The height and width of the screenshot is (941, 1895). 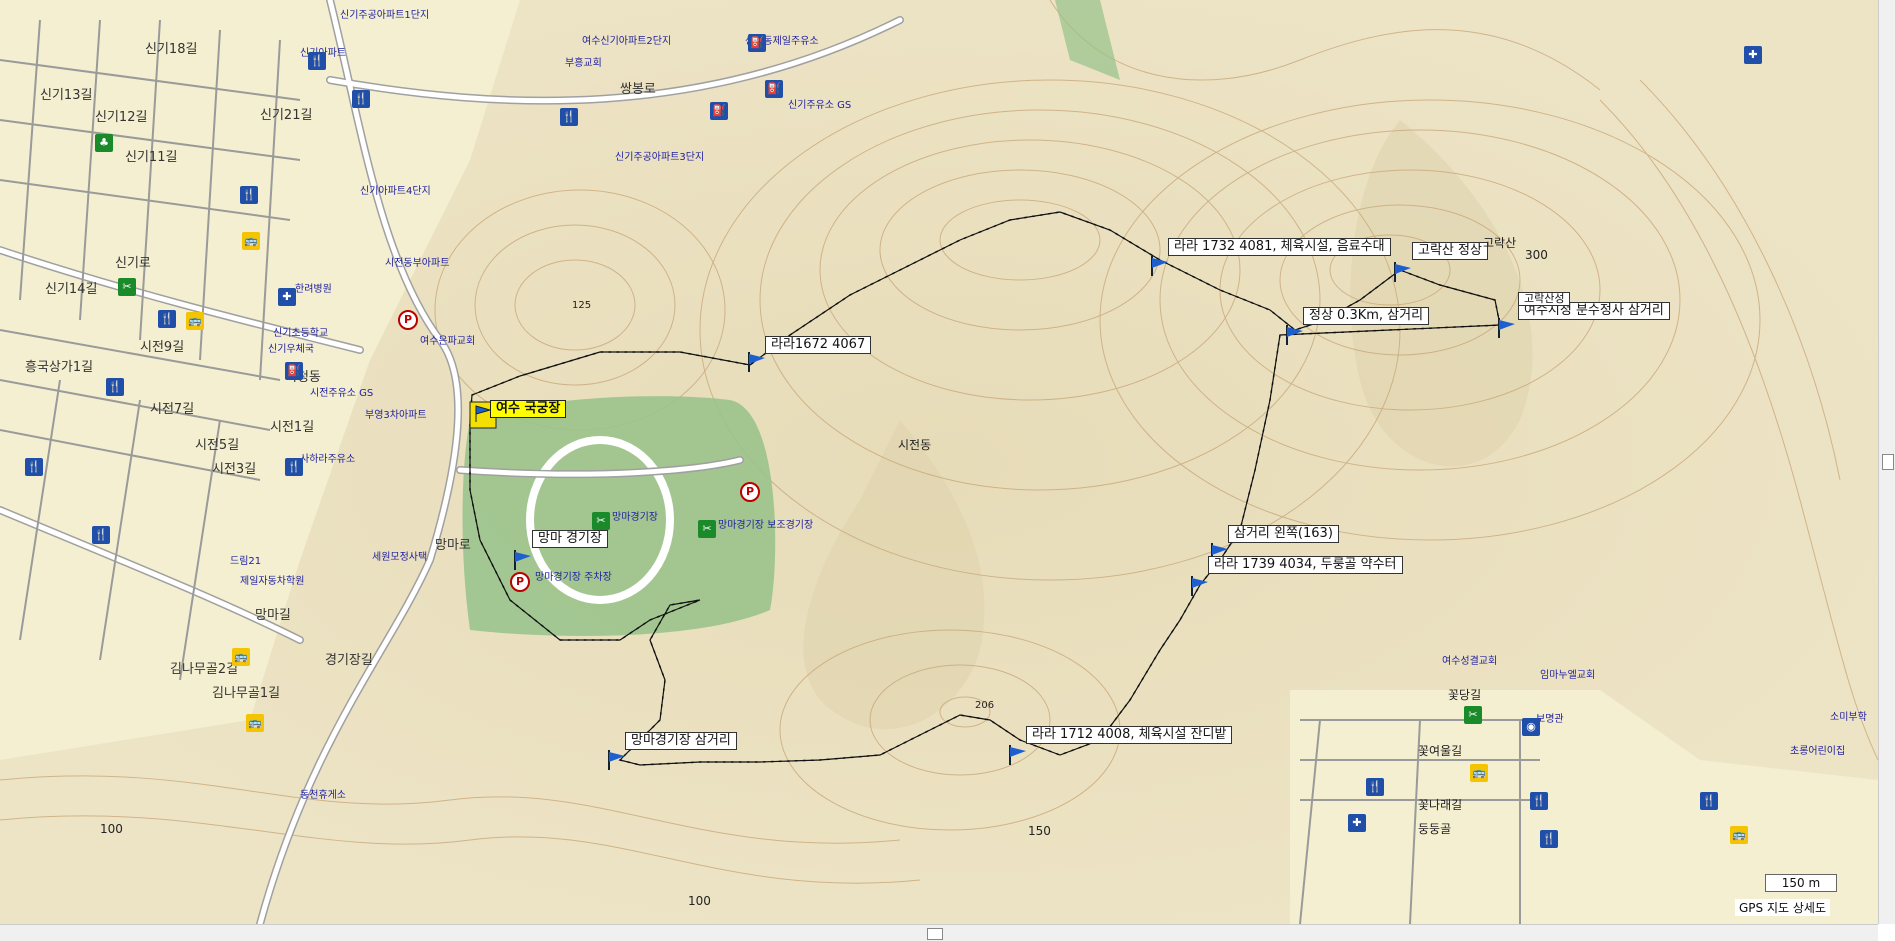 I want to click on horizontal-scroll-thumb, so click(x=935, y=934).